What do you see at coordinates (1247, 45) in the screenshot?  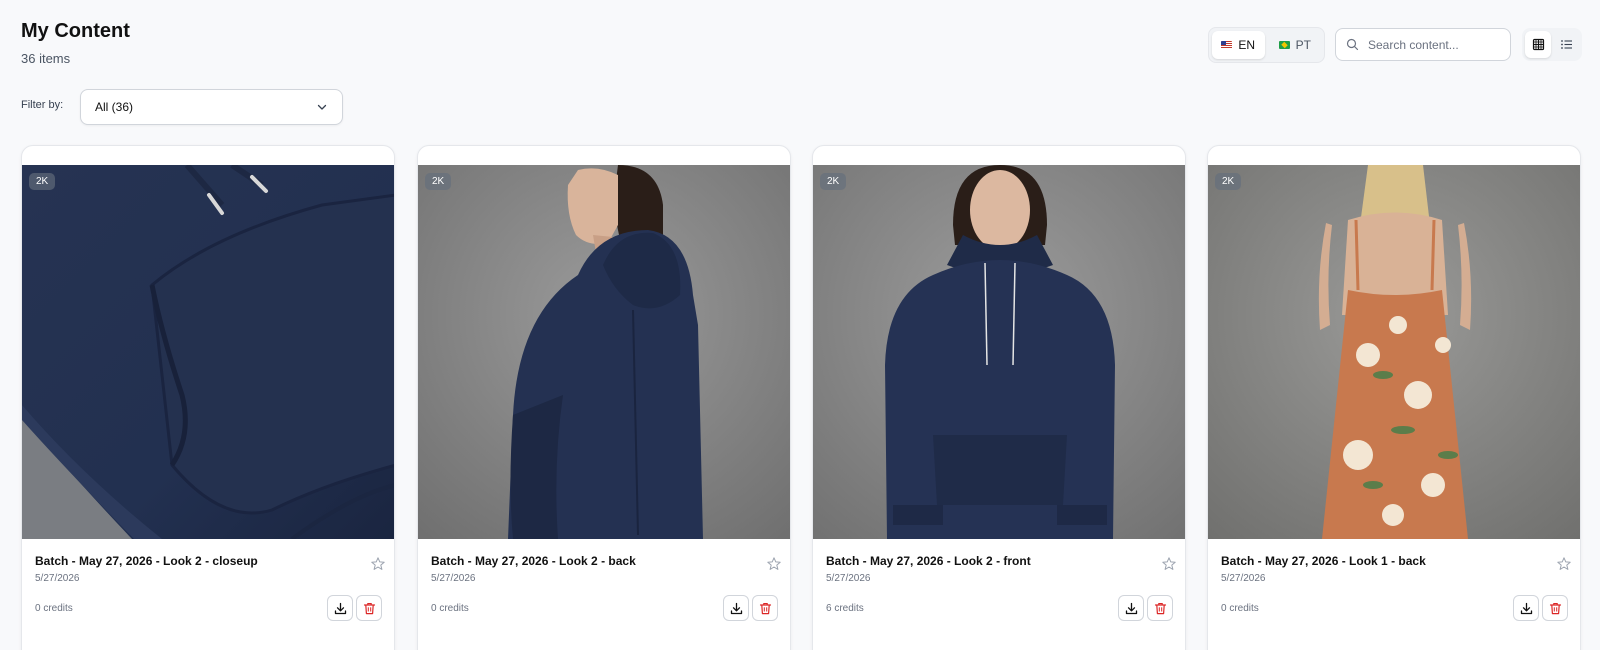 I see `language-option-label: EN` at bounding box center [1247, 45].